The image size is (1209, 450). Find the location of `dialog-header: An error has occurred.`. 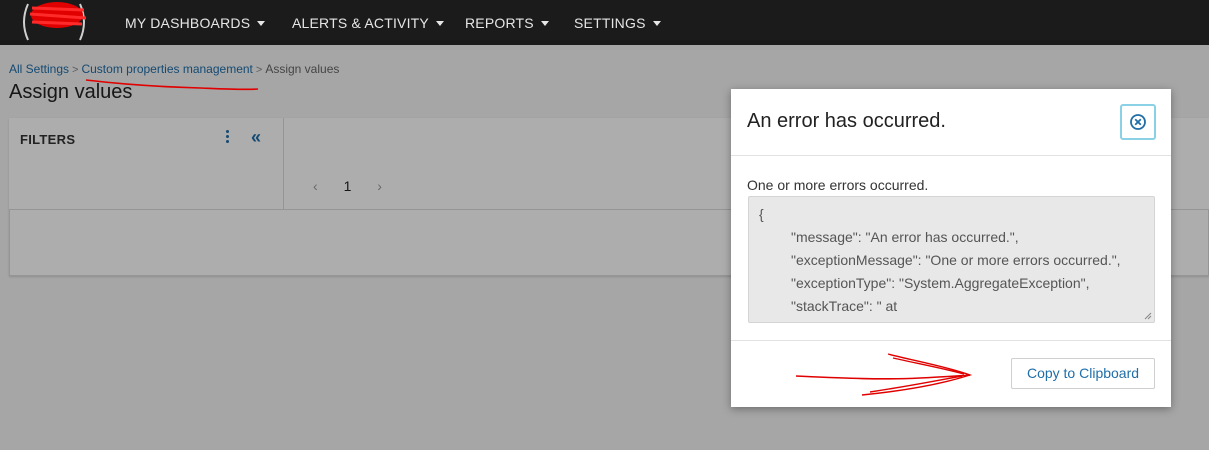

dialog-header: An error has occurred. is located at coordinates (951, 122).